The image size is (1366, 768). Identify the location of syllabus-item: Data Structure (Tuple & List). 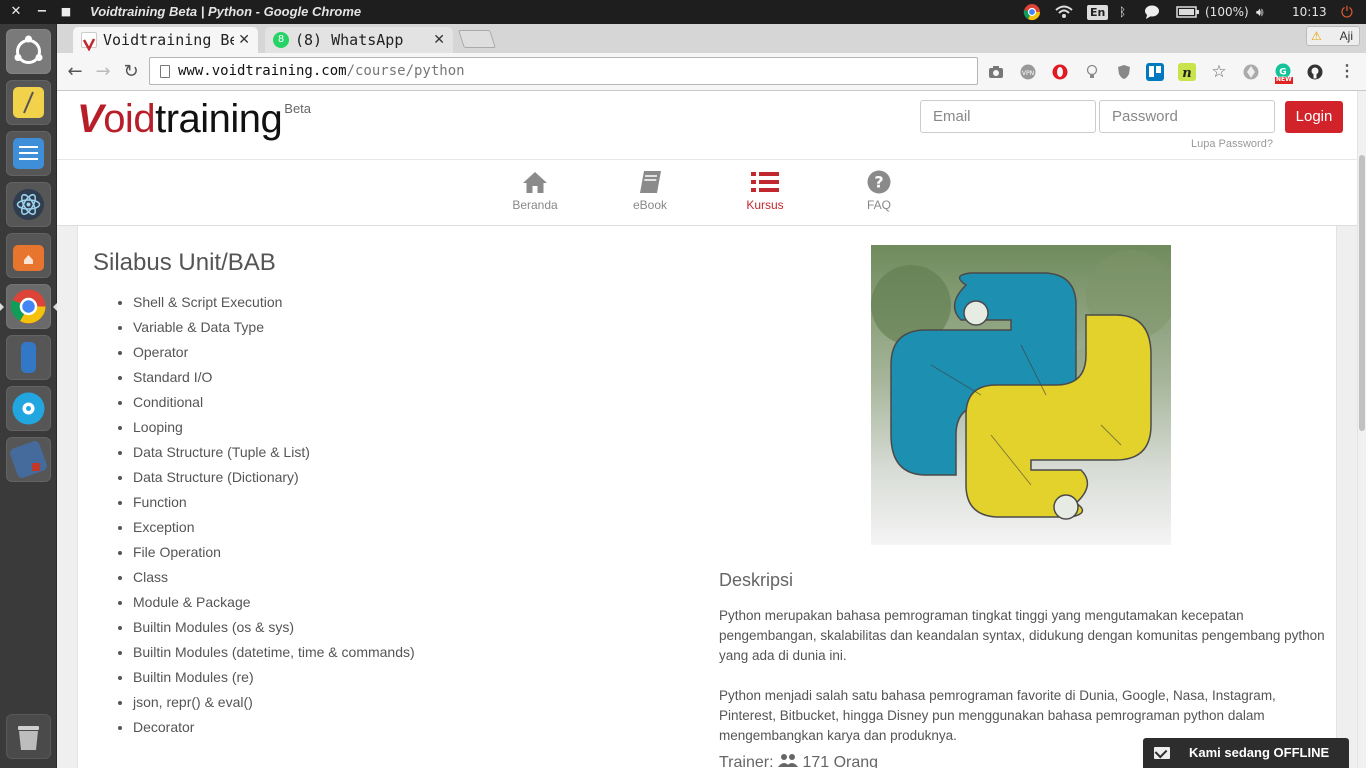
(274, 454).